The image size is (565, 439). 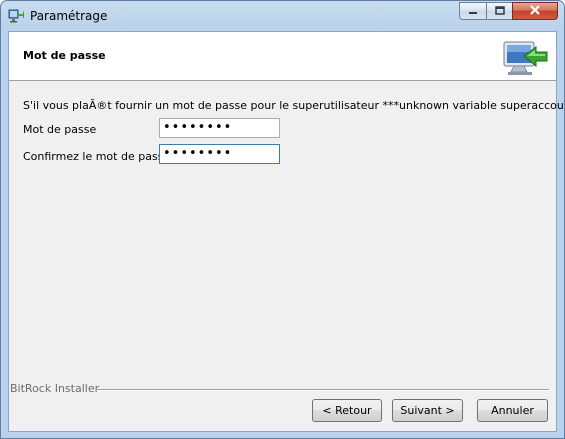 I want to click on installer-icon, so click(x=16, y=16).